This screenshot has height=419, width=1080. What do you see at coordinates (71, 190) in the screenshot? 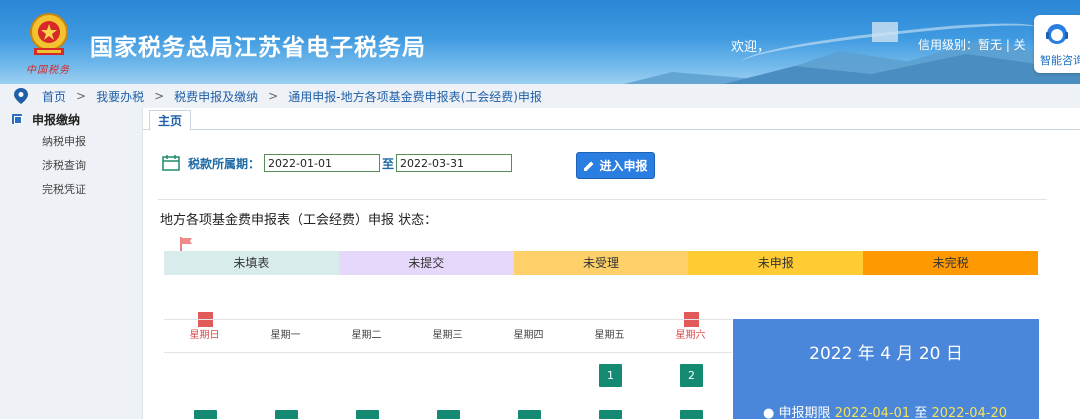
I see `sidebar-item-tax-certificate: 完税凭证` at bounding box center [71, 190].